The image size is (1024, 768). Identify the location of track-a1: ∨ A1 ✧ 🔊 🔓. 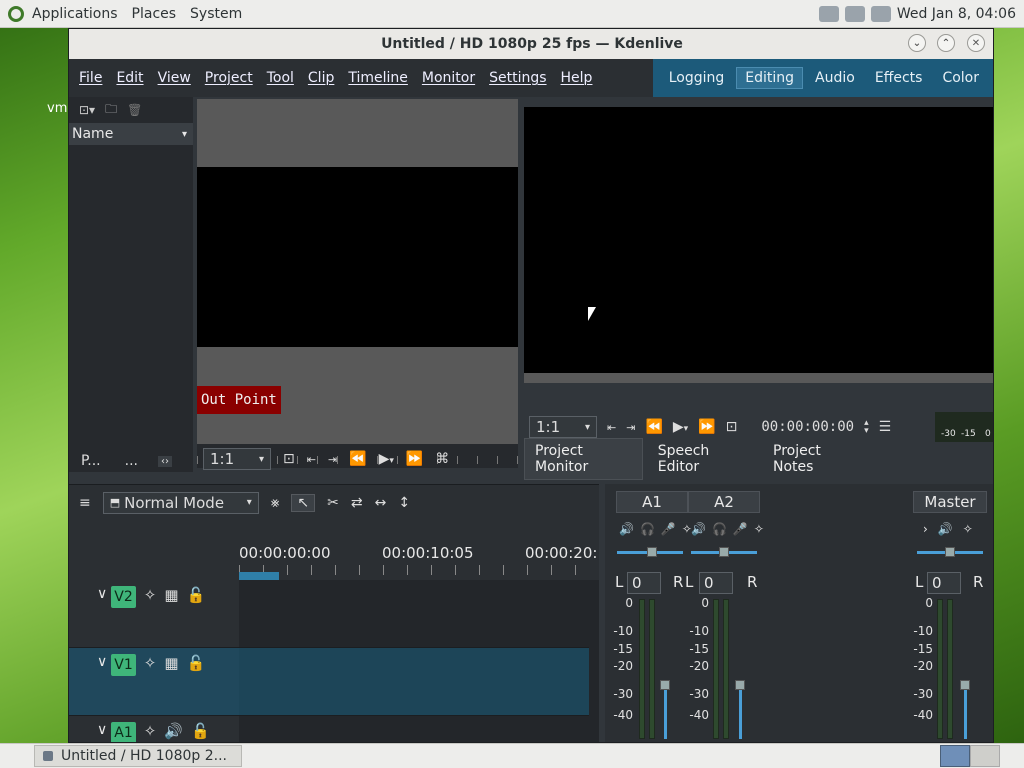
(329, 729).